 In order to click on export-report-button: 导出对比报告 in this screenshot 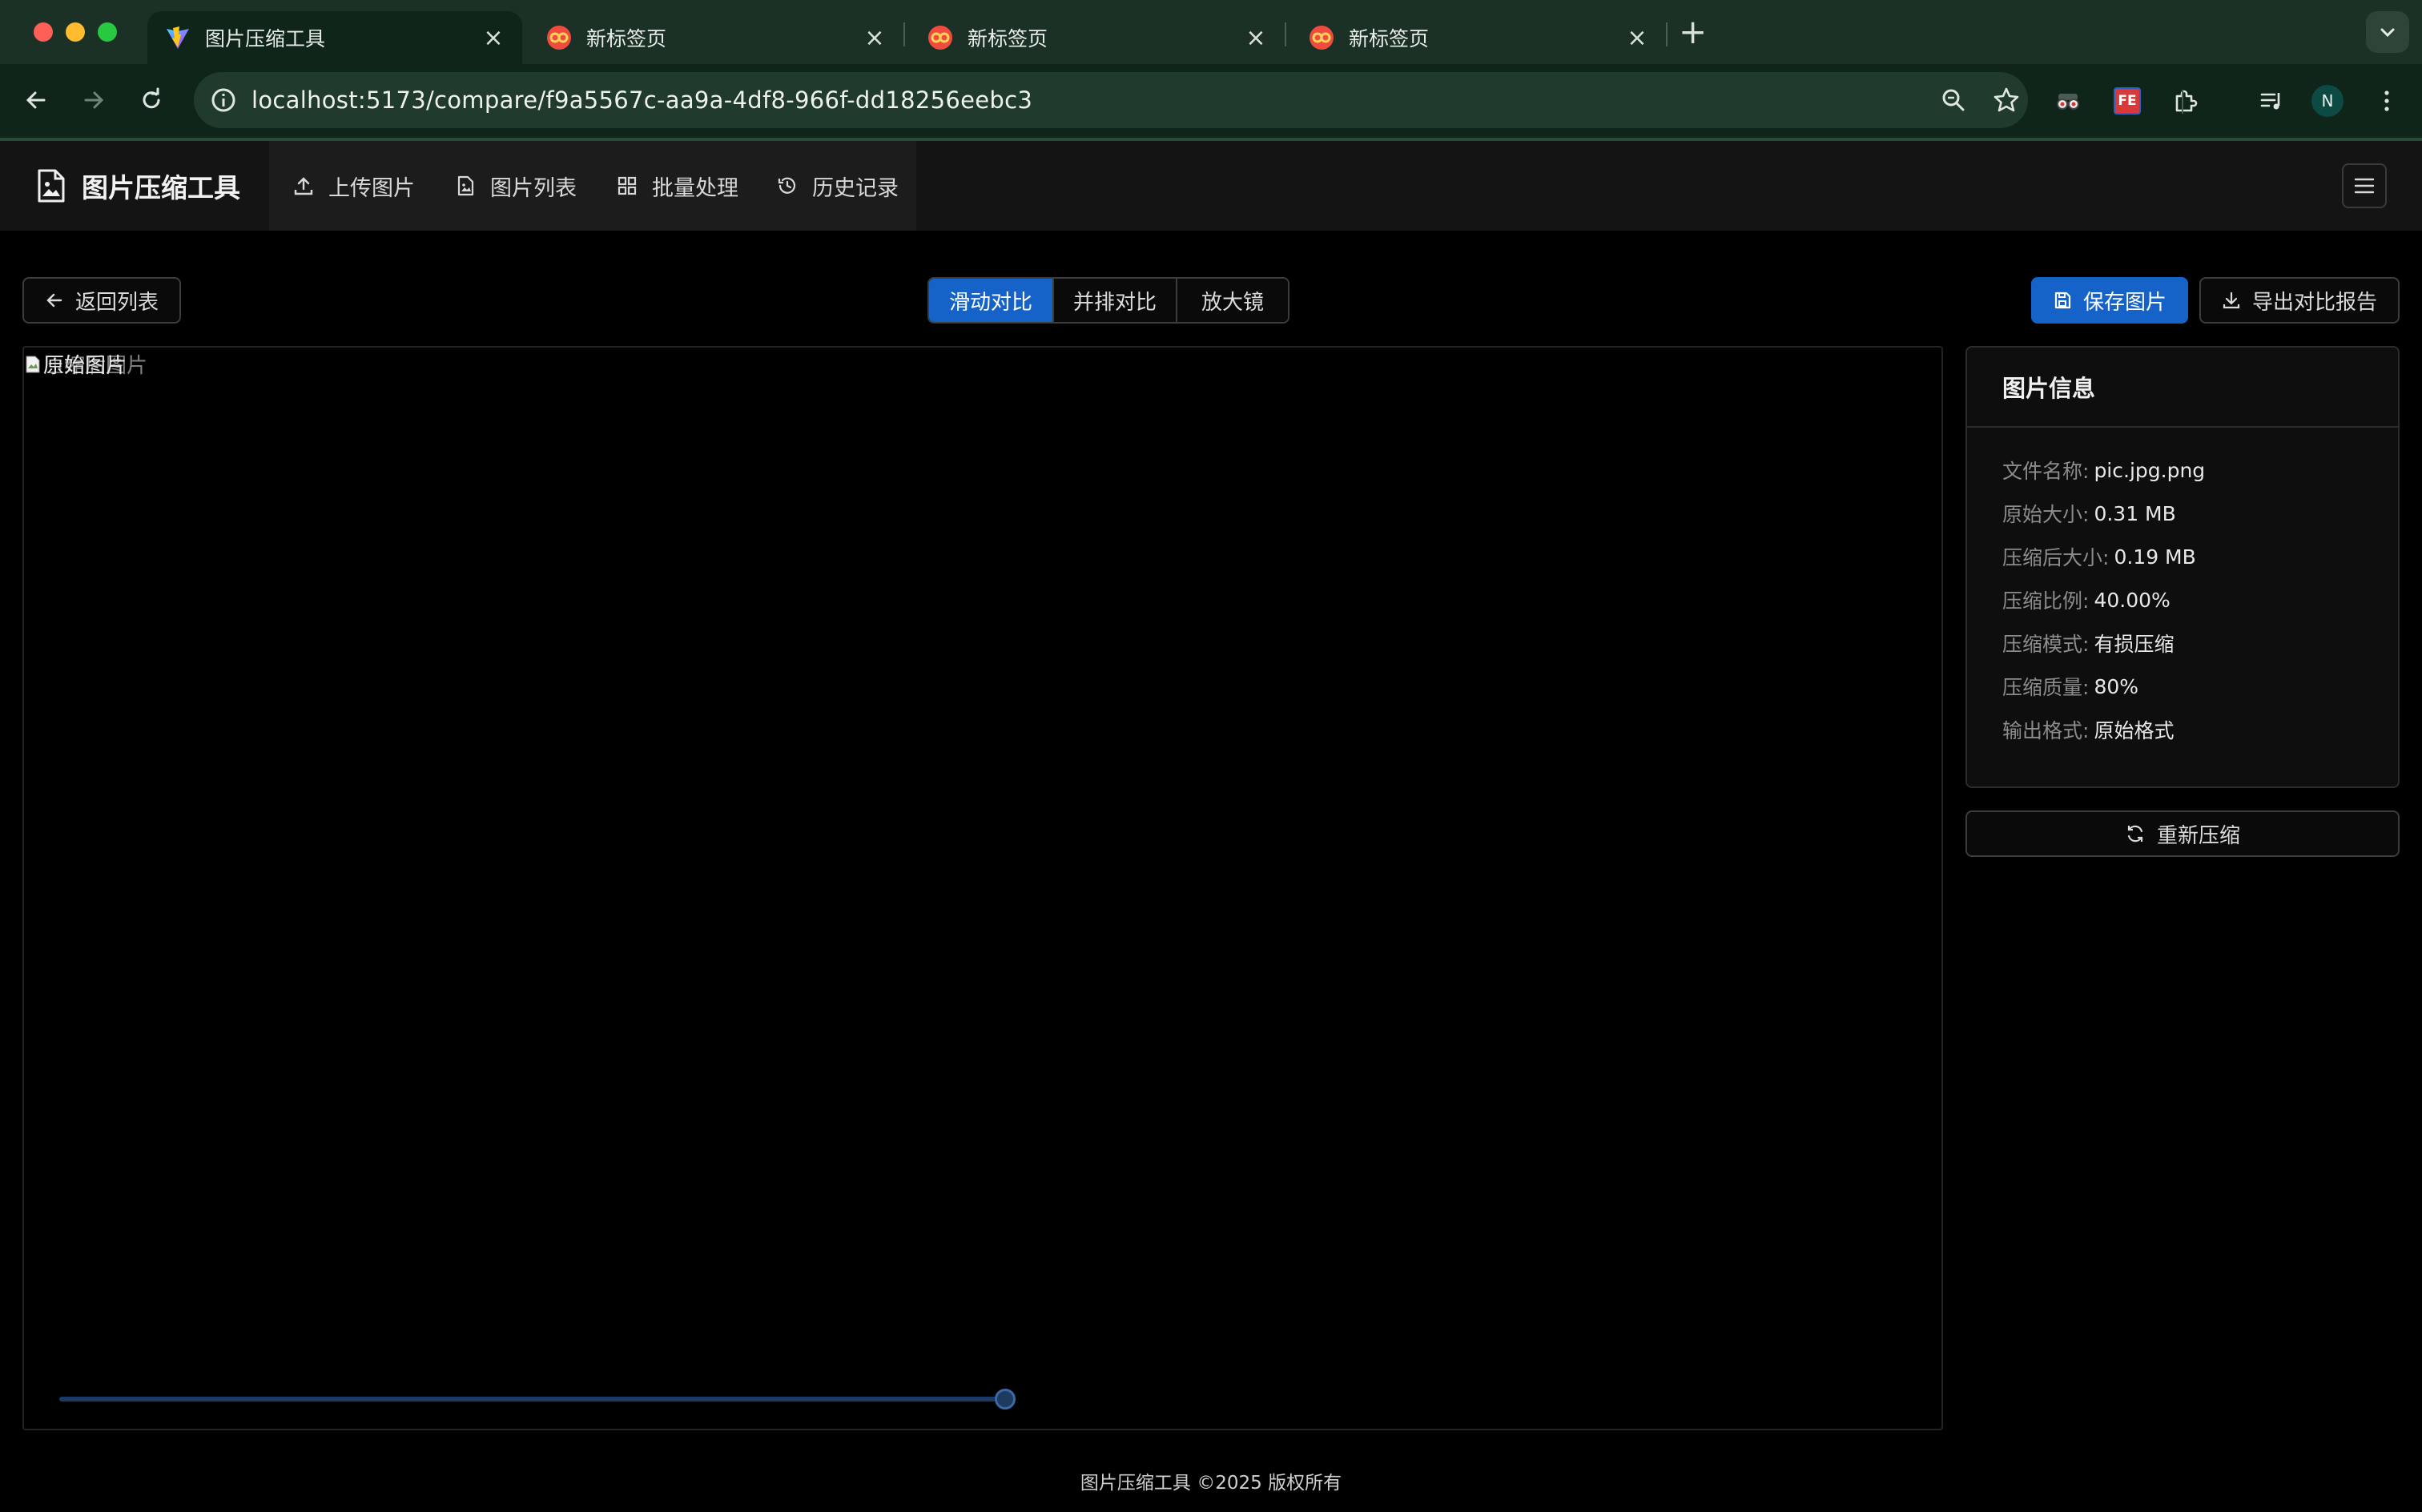, I will do `click(2299, 300)`.